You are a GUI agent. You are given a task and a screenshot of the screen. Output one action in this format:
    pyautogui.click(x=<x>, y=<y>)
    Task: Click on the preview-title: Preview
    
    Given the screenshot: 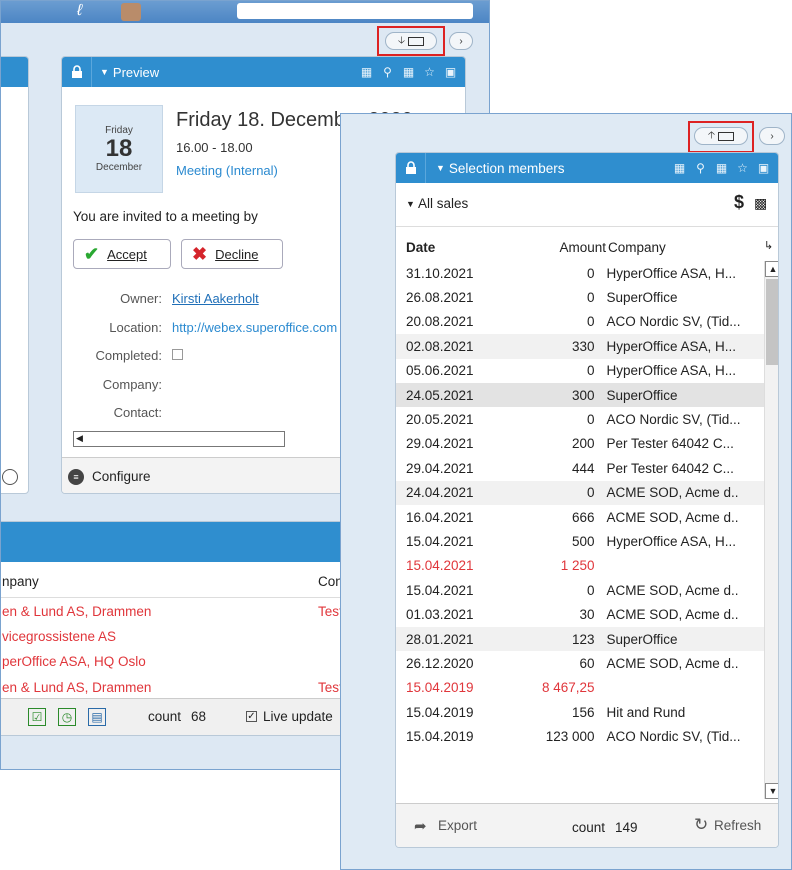 What is the action you would take?
    pyautogui.click(x=136, y=72)
    